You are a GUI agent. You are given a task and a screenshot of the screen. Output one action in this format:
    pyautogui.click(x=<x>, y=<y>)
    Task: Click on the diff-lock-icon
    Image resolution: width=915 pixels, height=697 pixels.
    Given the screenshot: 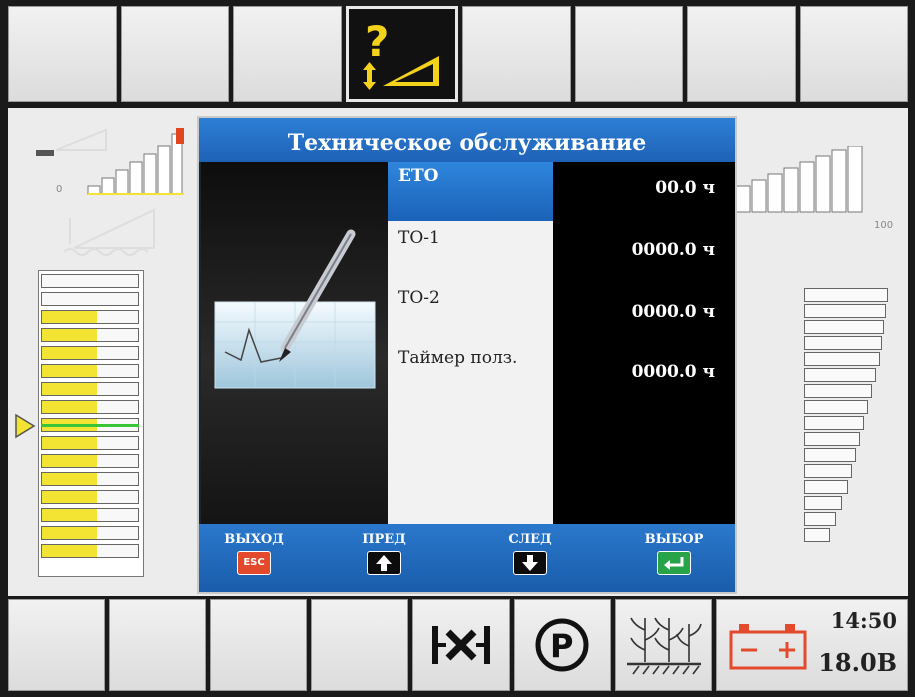 What is the action you would take?
    pyautogui.click(x=460, y=645)
    